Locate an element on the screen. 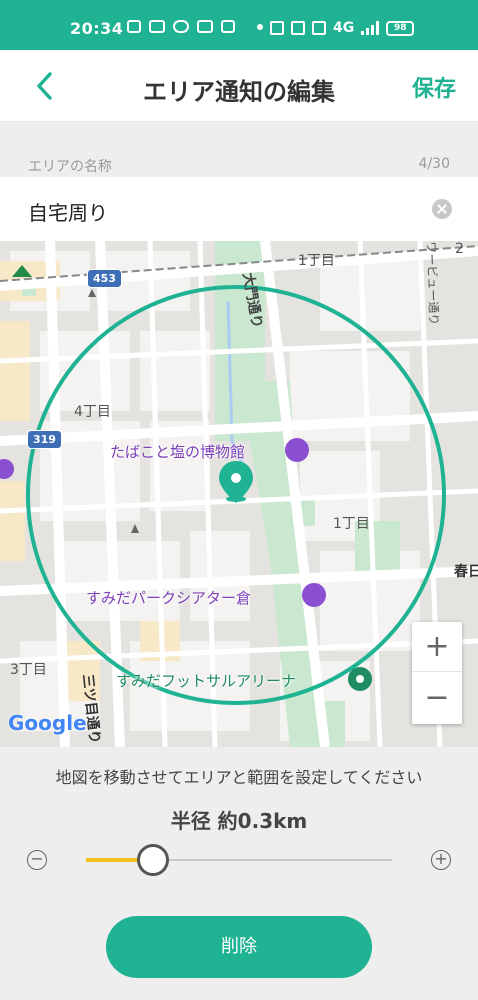 The height and width of the screenshot is (1000, 478). close-icon is located at coordinates (442, 209).